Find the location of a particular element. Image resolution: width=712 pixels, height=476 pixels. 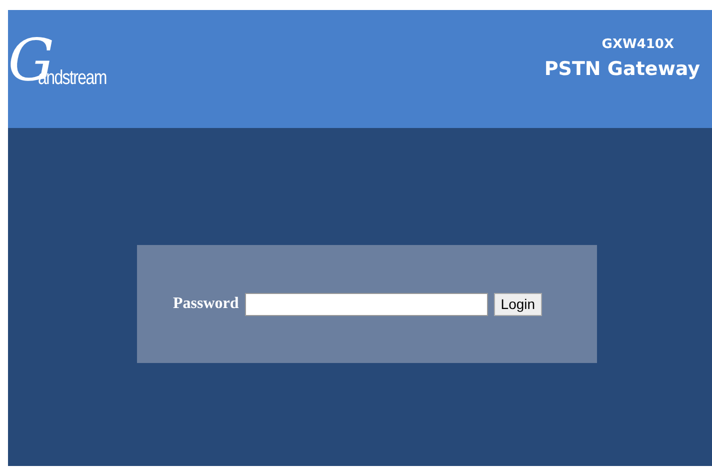

password-label: Password is located at coordinates (206, 304).